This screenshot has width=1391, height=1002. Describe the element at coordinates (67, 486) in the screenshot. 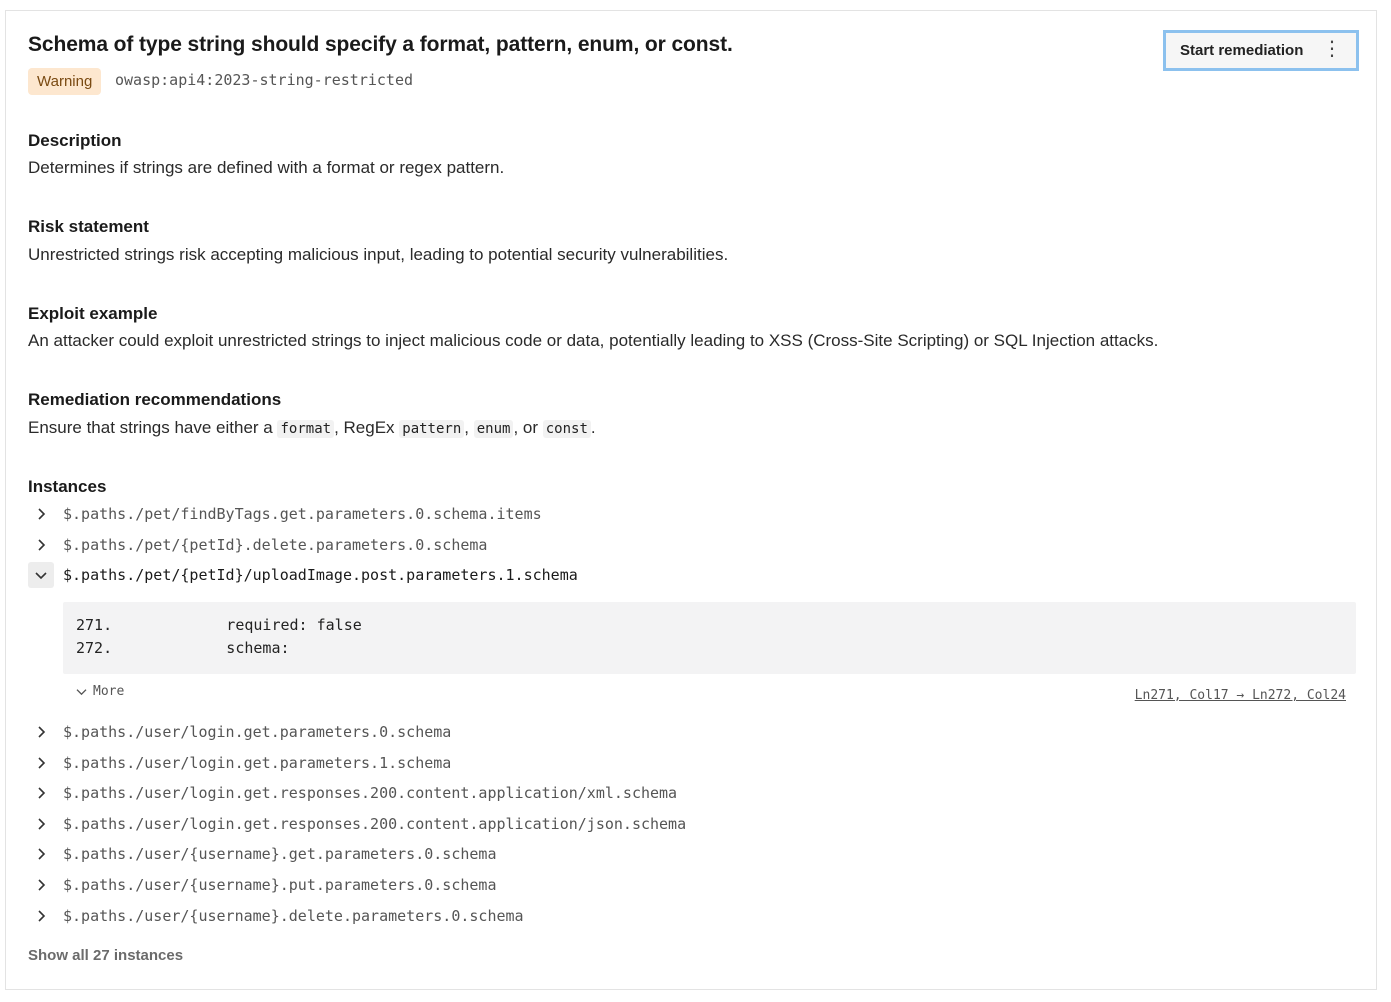

I see `instances-heading: Instances` at that location.